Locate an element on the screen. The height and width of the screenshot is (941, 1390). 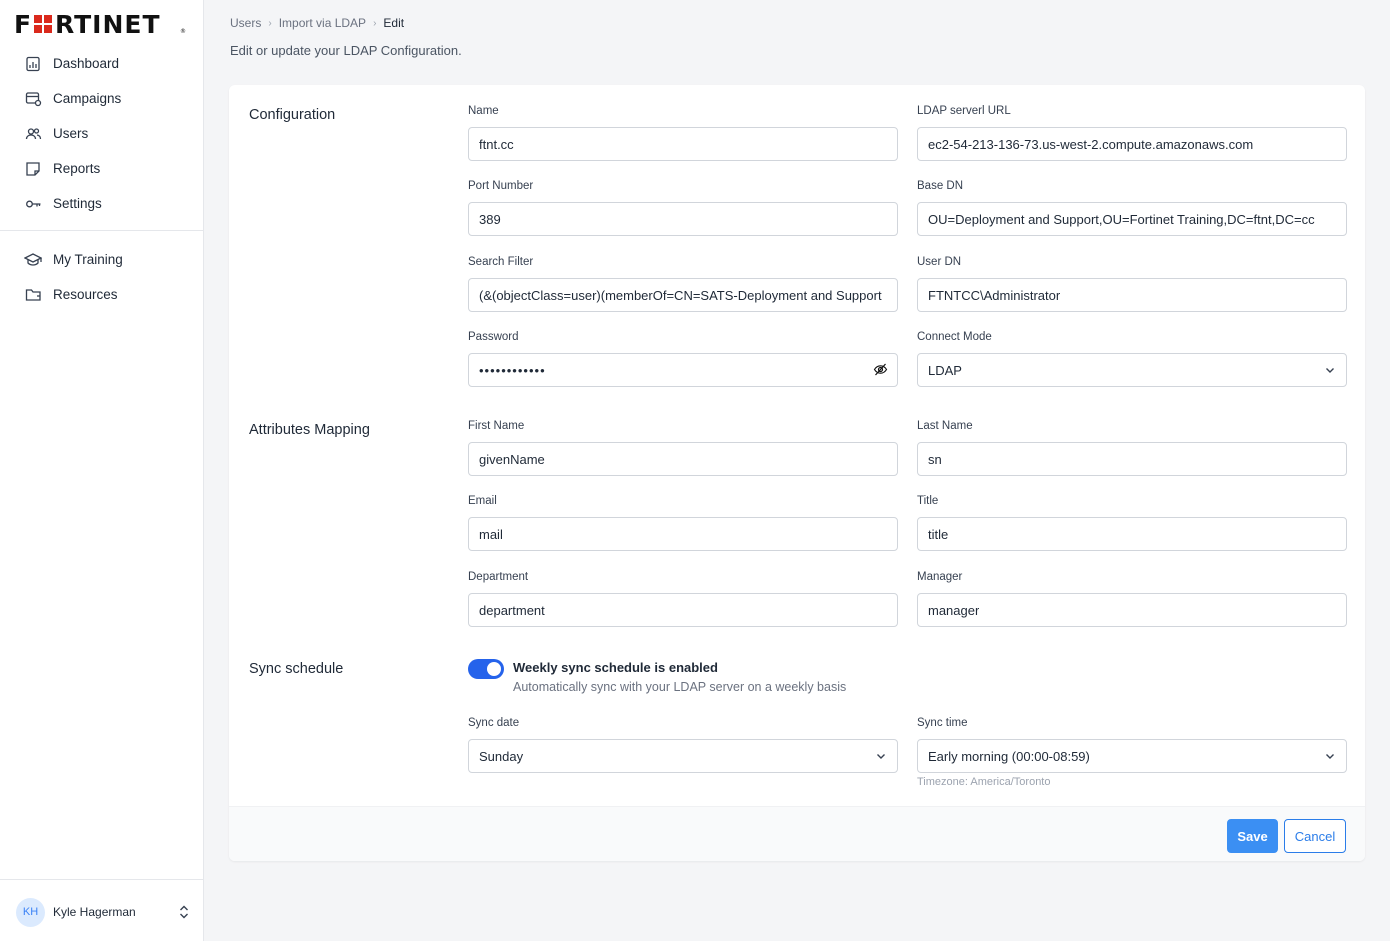
sidebar-item-label: Settings is located at coordinates (77, 203).